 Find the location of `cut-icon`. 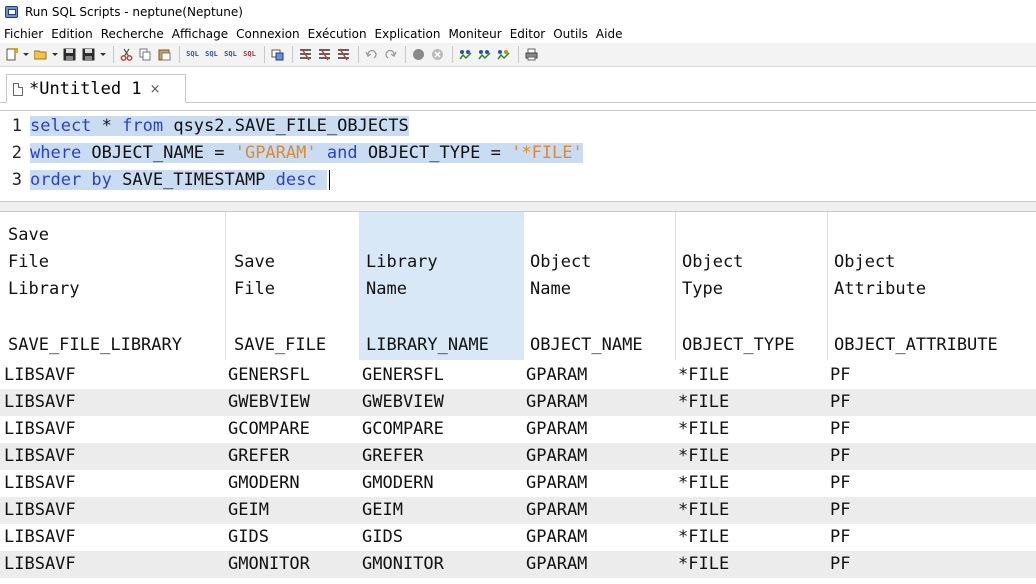

cut-icon is located at coordinates (126, 54).